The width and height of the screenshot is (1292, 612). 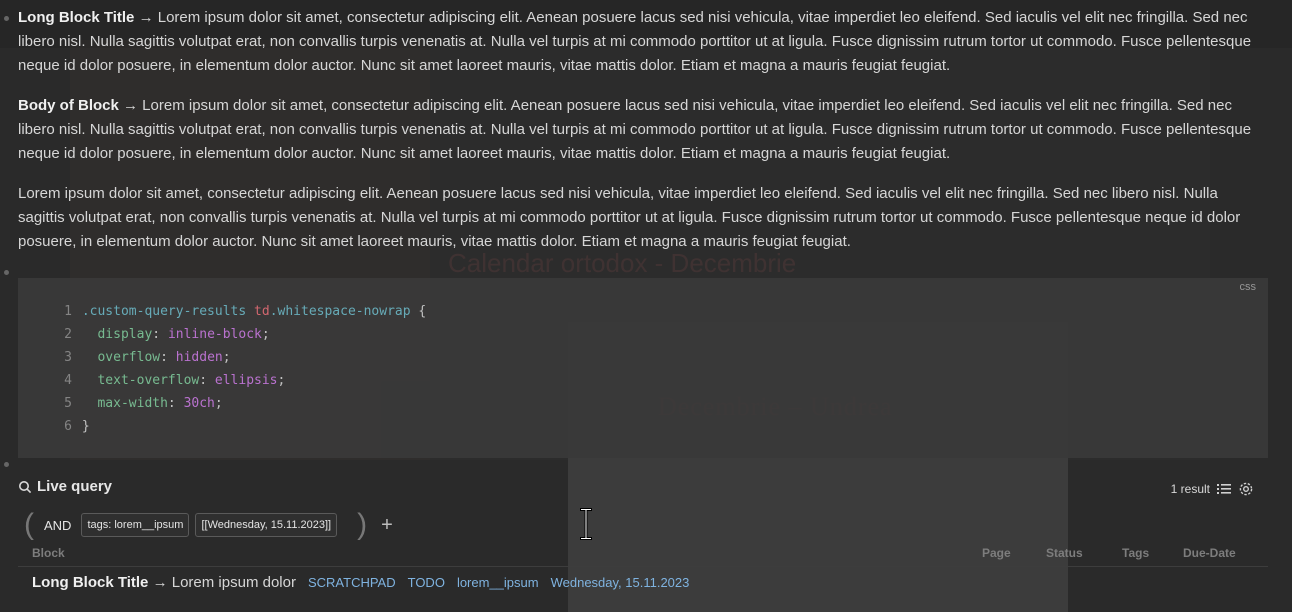 What do you see at coordinates (68, 357) in the screenshot?
I see `line-number: 3` at bounding box center [68, 357].